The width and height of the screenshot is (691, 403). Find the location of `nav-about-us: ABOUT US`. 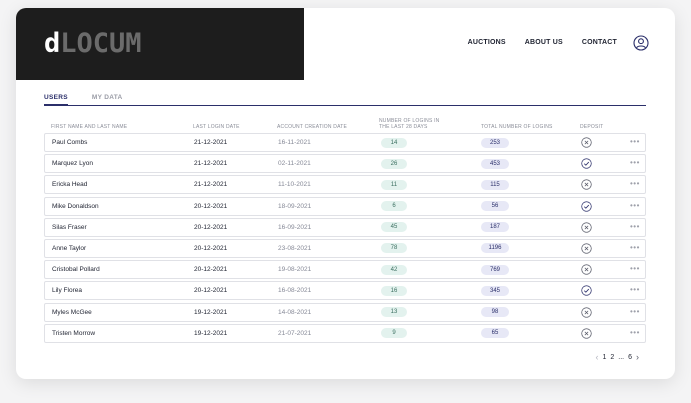

nav-about-us: ABOUT US is located at coordinates (544, 42).